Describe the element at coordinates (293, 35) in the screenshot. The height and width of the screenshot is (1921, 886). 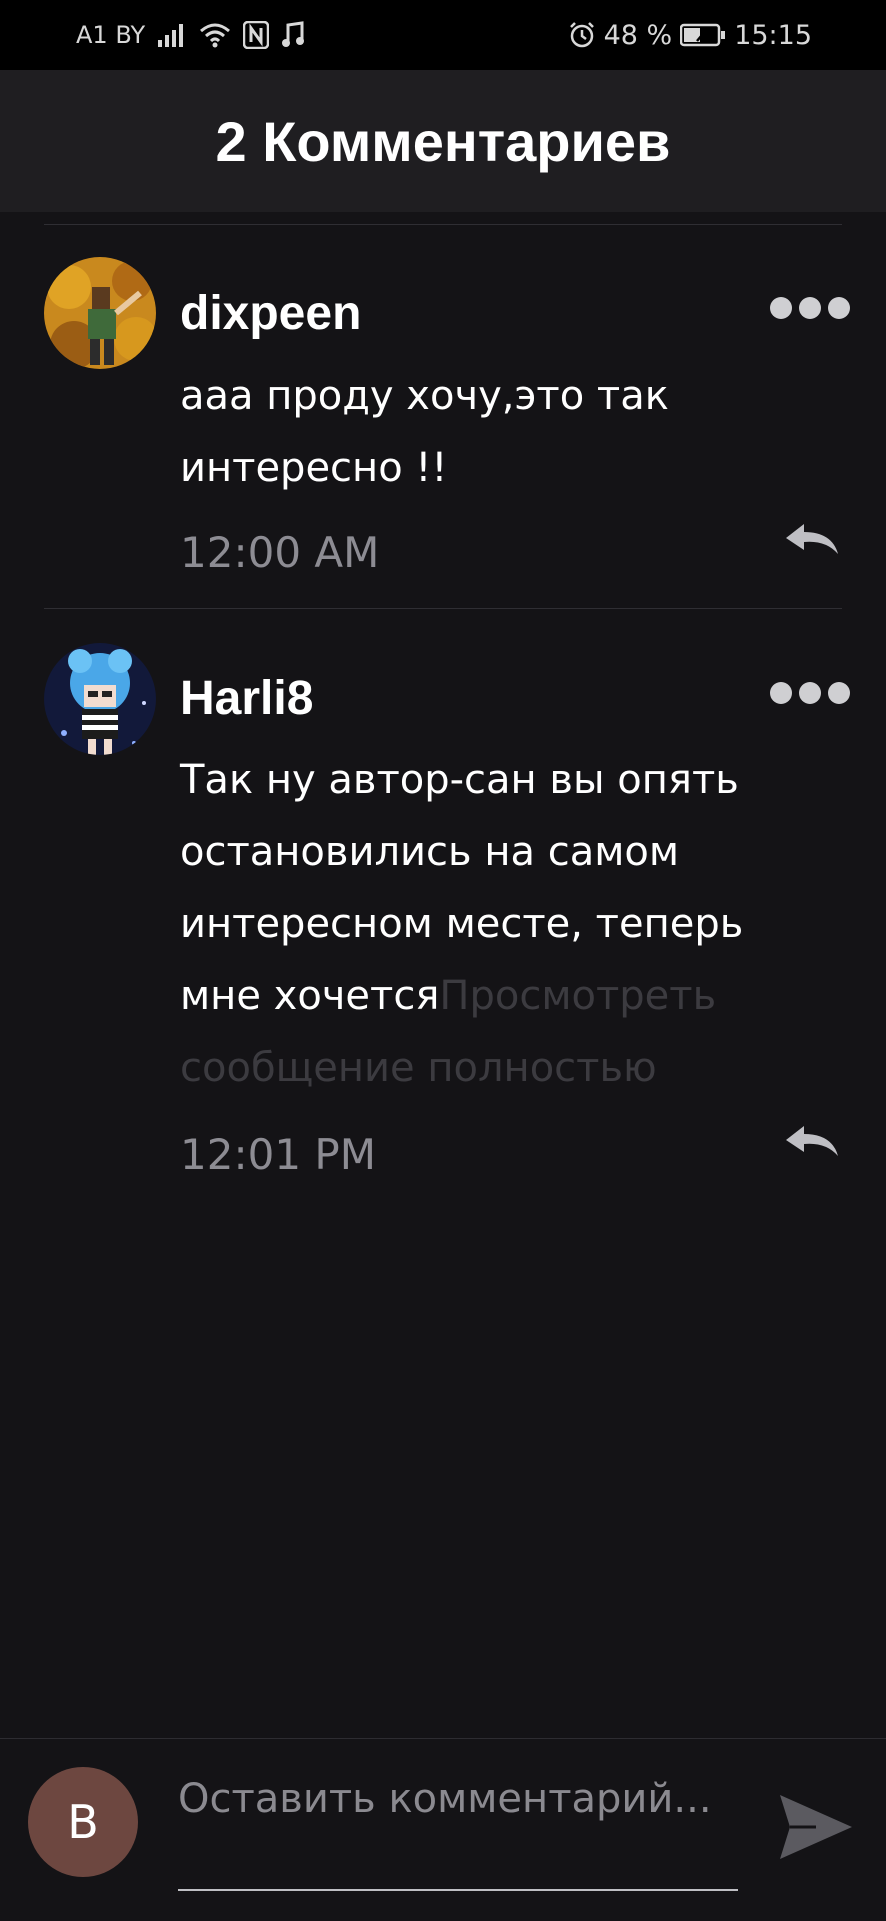
I see `music-note-icon` at that location.